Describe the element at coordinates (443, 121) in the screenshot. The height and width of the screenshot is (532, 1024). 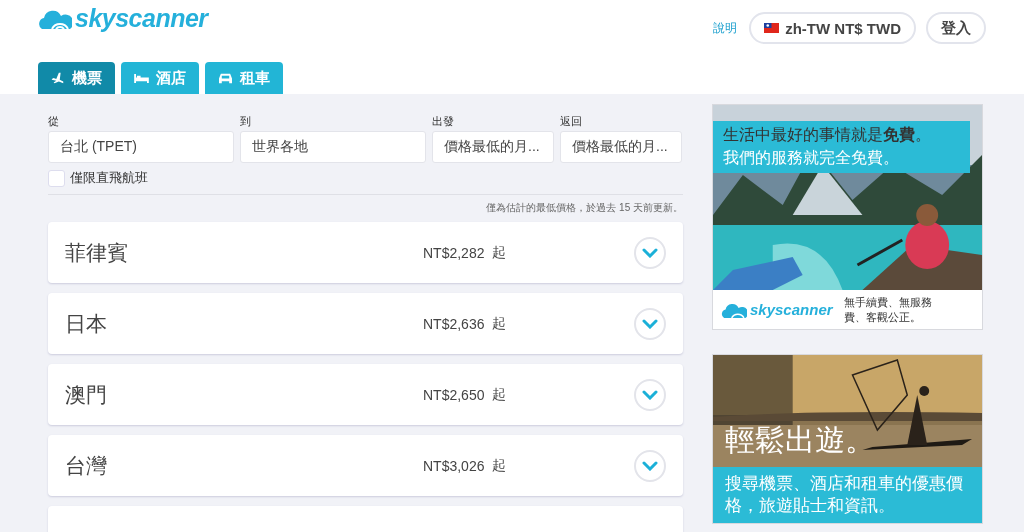
I see `field-label: 出發` at that location.